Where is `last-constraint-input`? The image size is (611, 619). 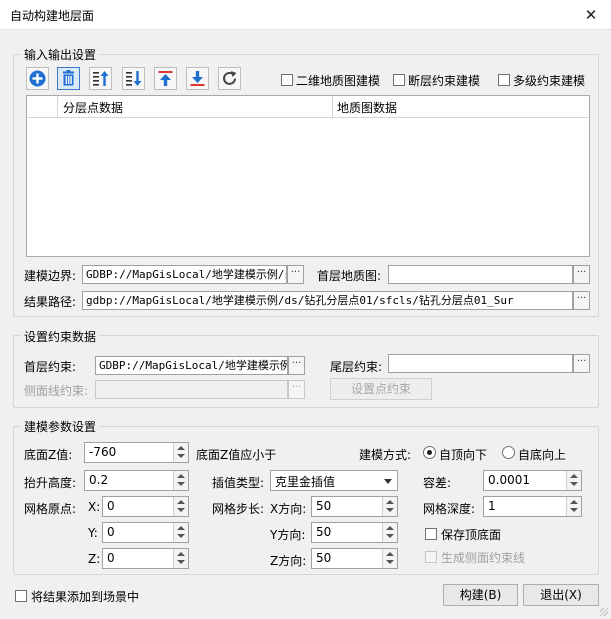 last-constraint-input is located at coordinates (480, 363).